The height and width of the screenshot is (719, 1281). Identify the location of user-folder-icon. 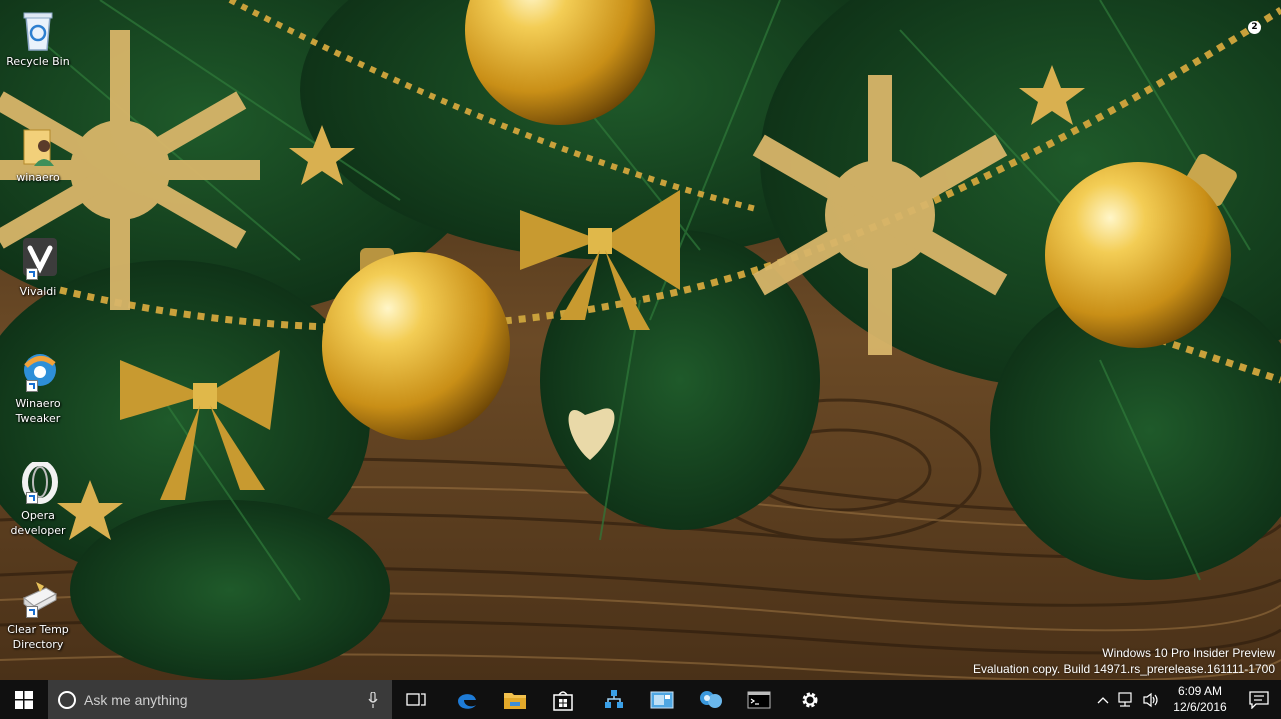
(38, 146).